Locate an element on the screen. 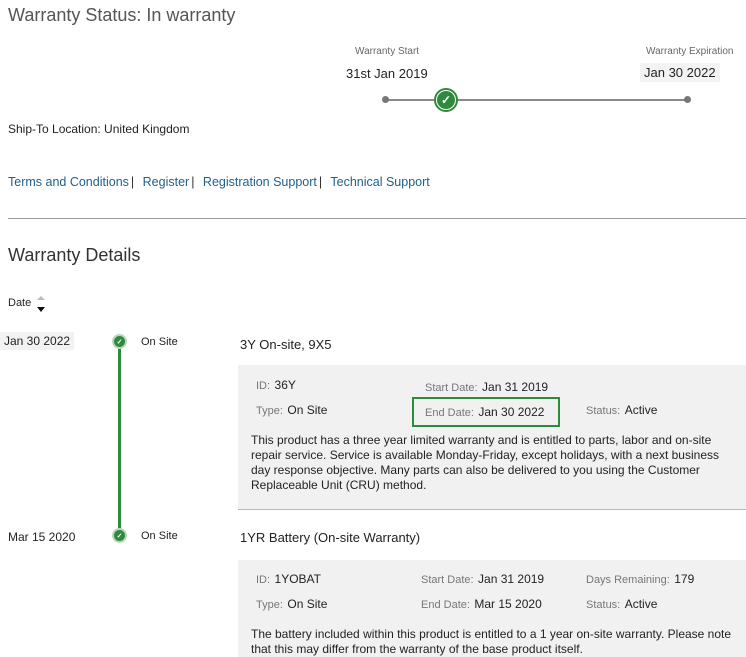 Image resolution: width=746 pixels, height=657 pixels. warranty-expiration-date: Jan 30 2022 is located at coordinates (680, 72).